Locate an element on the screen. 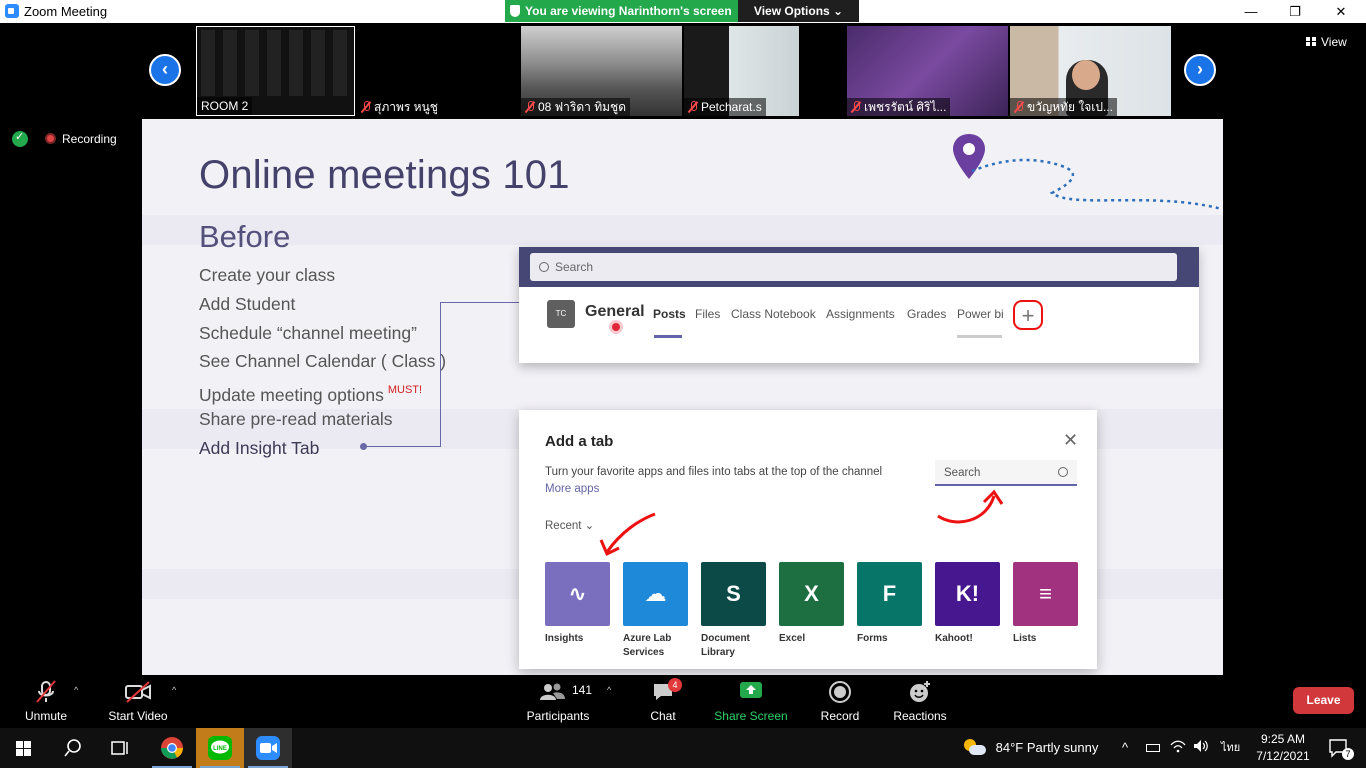 This screenshot has width=1366, height=768. reactions-button: Reactions is located at coordinates (920, 701).